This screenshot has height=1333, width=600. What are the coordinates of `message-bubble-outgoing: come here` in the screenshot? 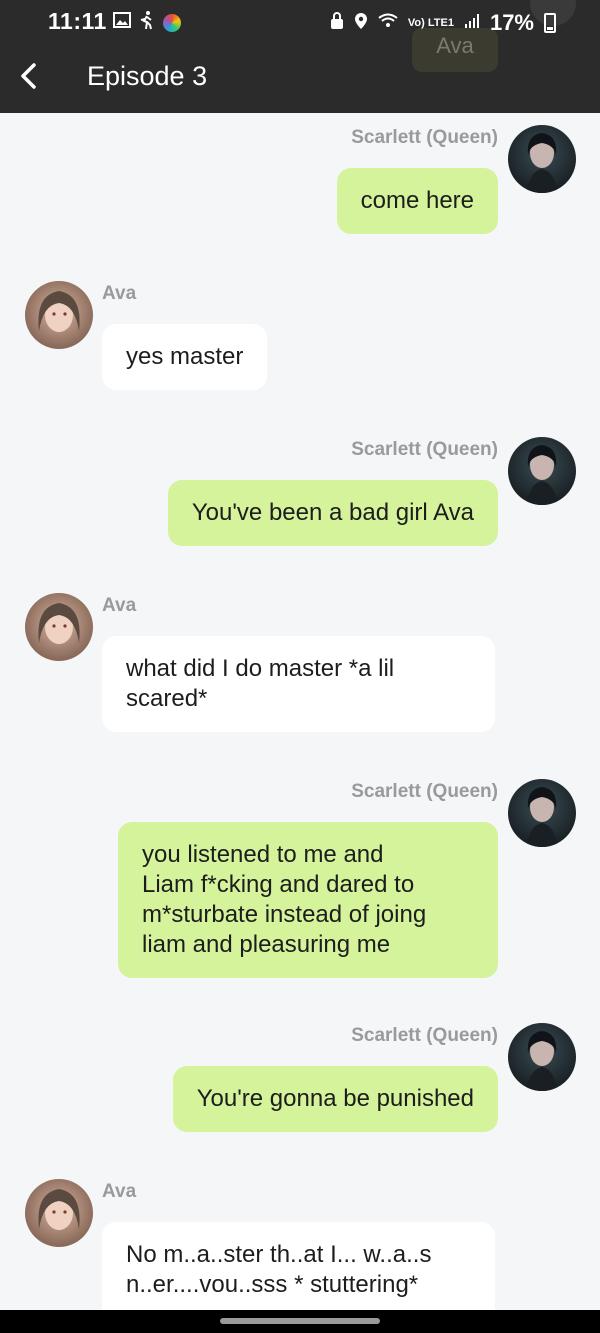 It's located at (417, 201).